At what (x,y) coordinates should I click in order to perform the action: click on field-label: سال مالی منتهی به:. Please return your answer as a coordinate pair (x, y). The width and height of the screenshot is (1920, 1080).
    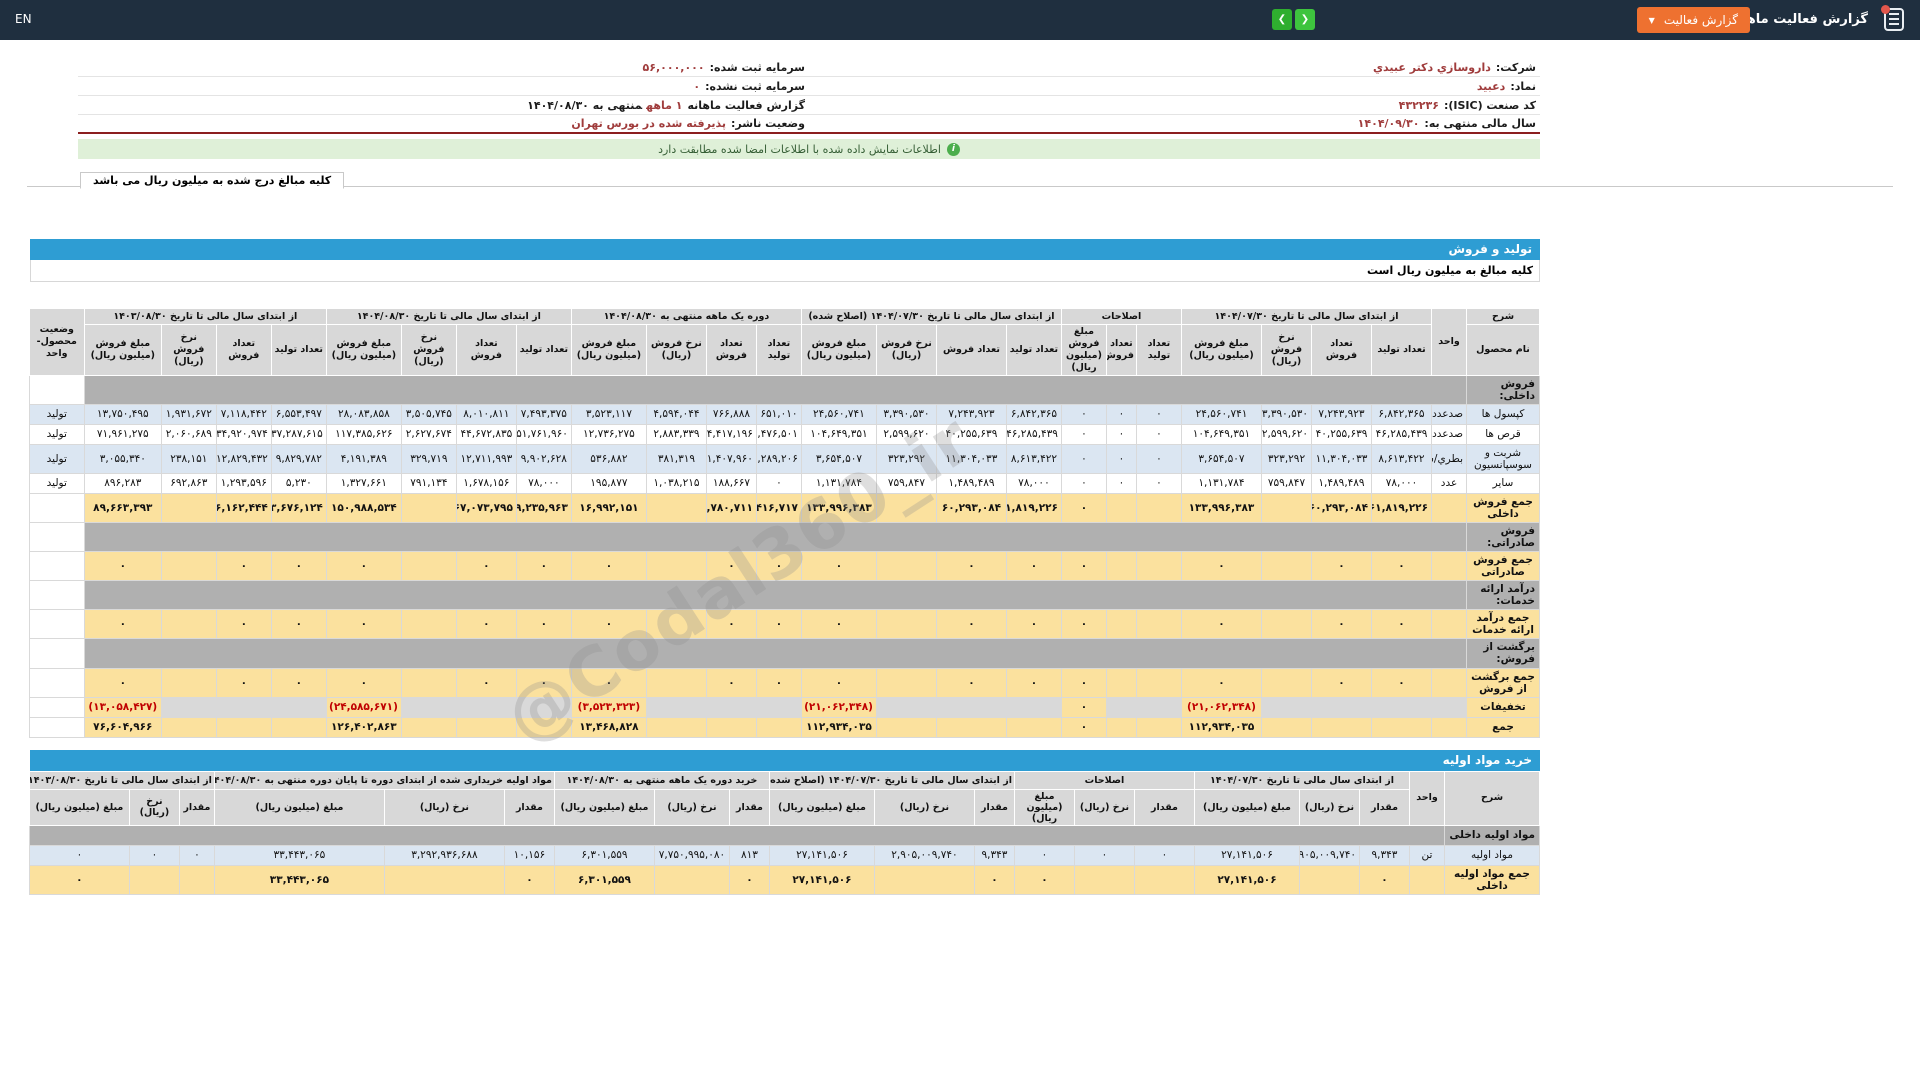
    Looking at the image, I should click on (1480, 123).